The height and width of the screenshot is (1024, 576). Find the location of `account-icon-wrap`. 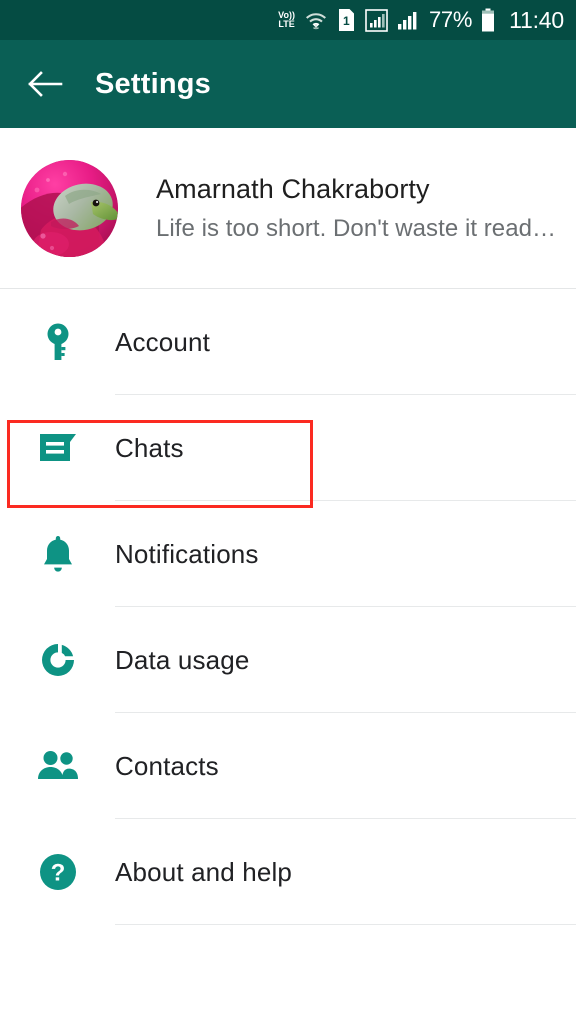

account-icon-wrap is located at coordinates (57, 342).